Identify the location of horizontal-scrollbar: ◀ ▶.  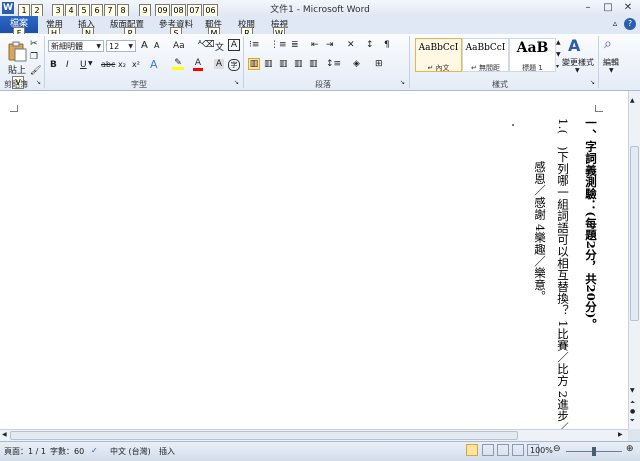
(314, 435).